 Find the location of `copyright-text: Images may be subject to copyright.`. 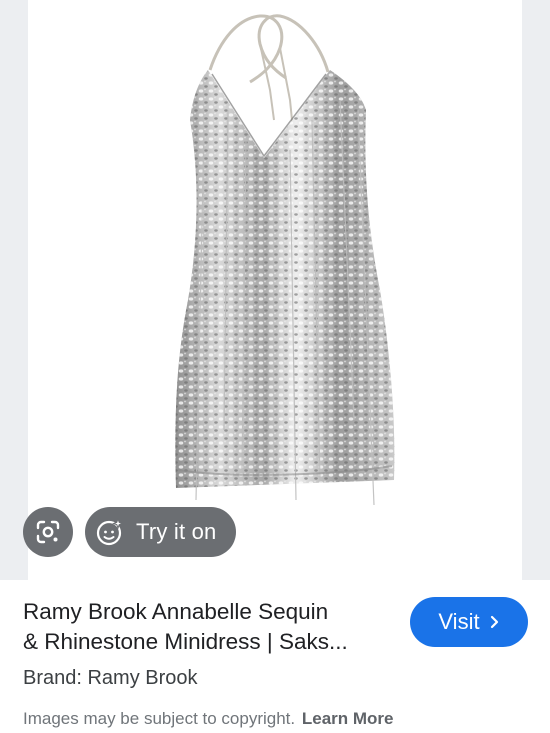

copyright-text: Images may be subject to copyright. is located at coordinates (159, 718).